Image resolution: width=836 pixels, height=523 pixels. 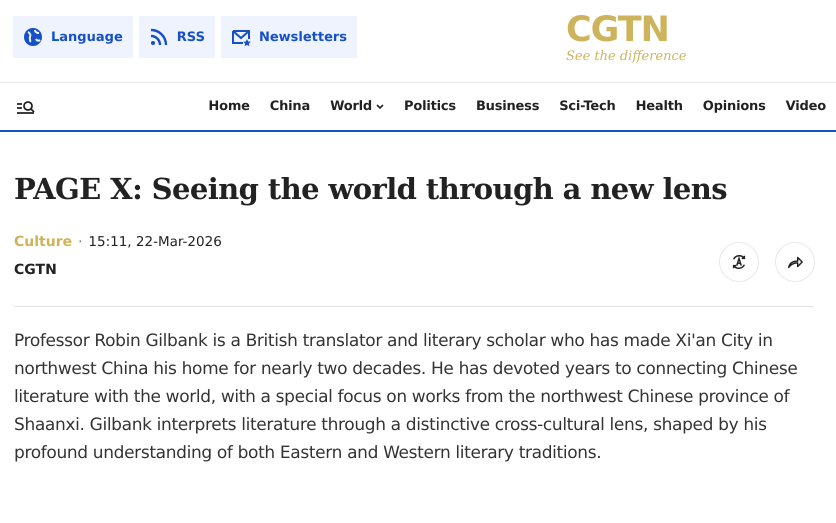 What do you see at coordinates (371, 189) in the screenshot?
I see `article-title: PAGE X: Seeing the world through a new lens` at bounding box center [371, 189].